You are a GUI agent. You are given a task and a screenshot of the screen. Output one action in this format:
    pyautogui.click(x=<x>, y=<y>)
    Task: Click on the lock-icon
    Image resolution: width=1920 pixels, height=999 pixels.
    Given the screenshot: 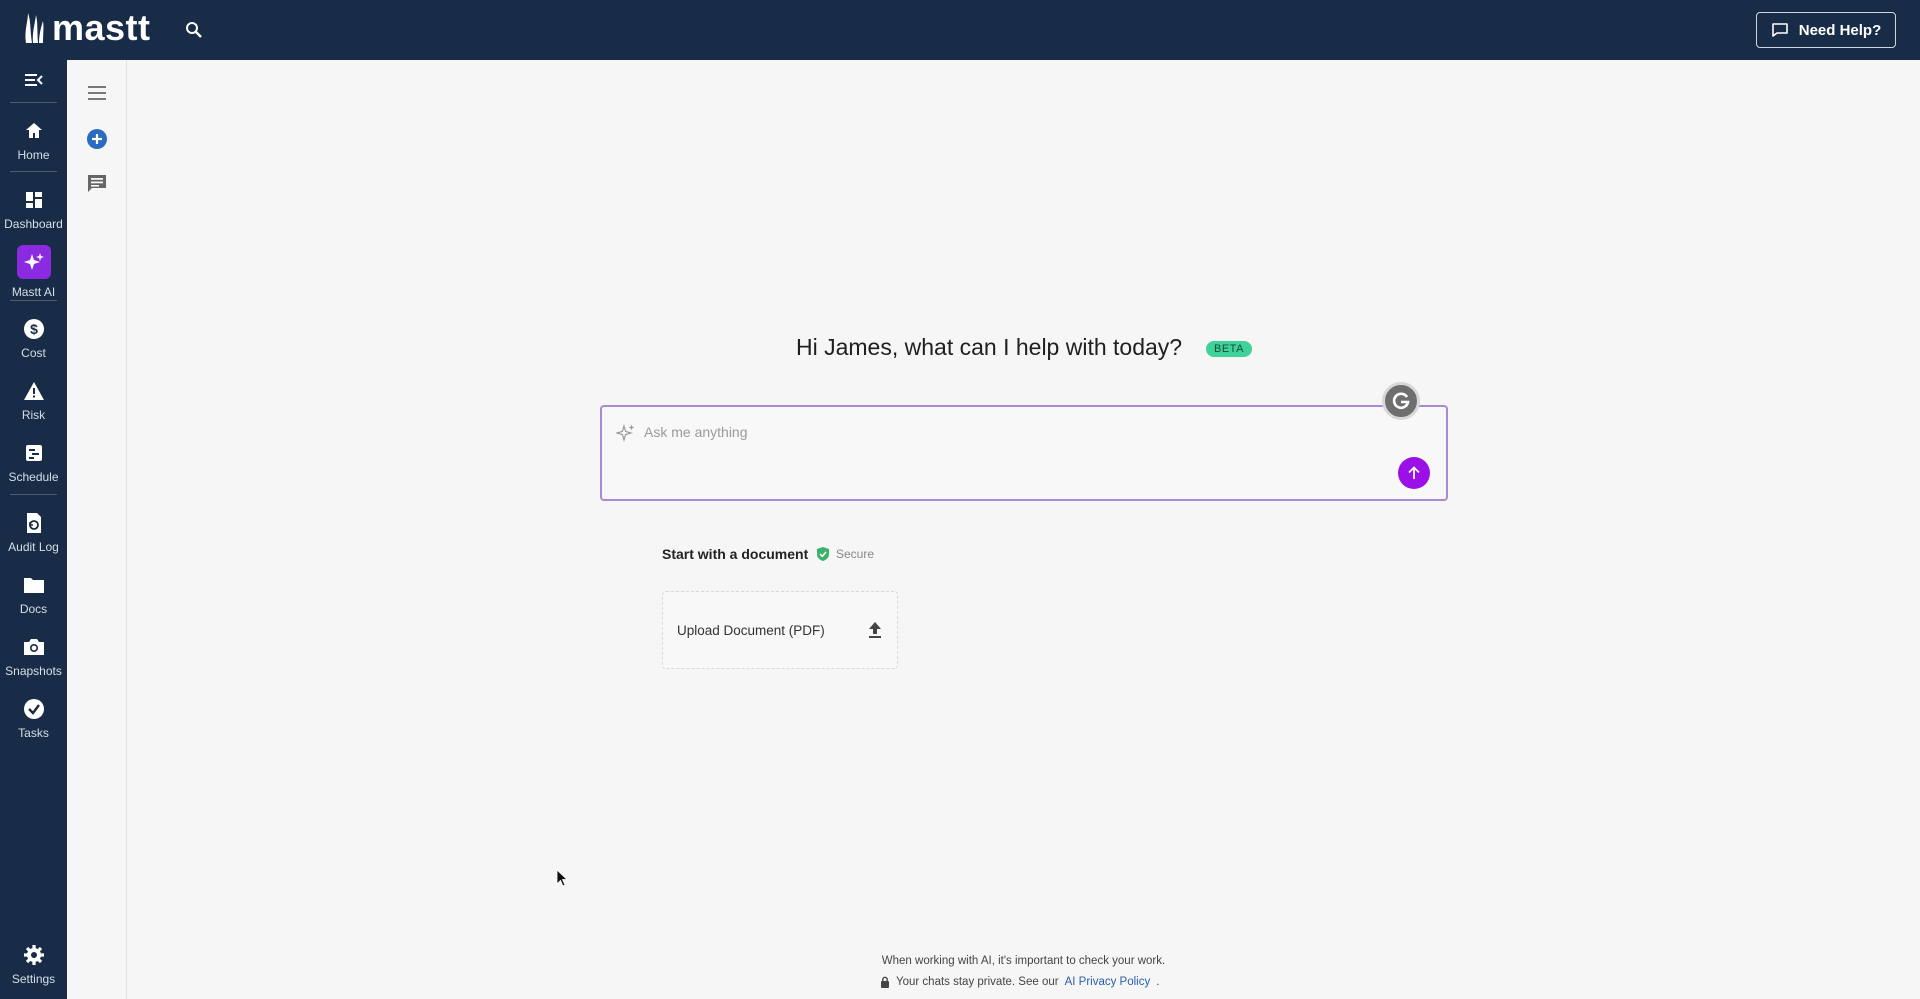 What is the action you would take?
    pyautogui.click(x=885, y=982)
    